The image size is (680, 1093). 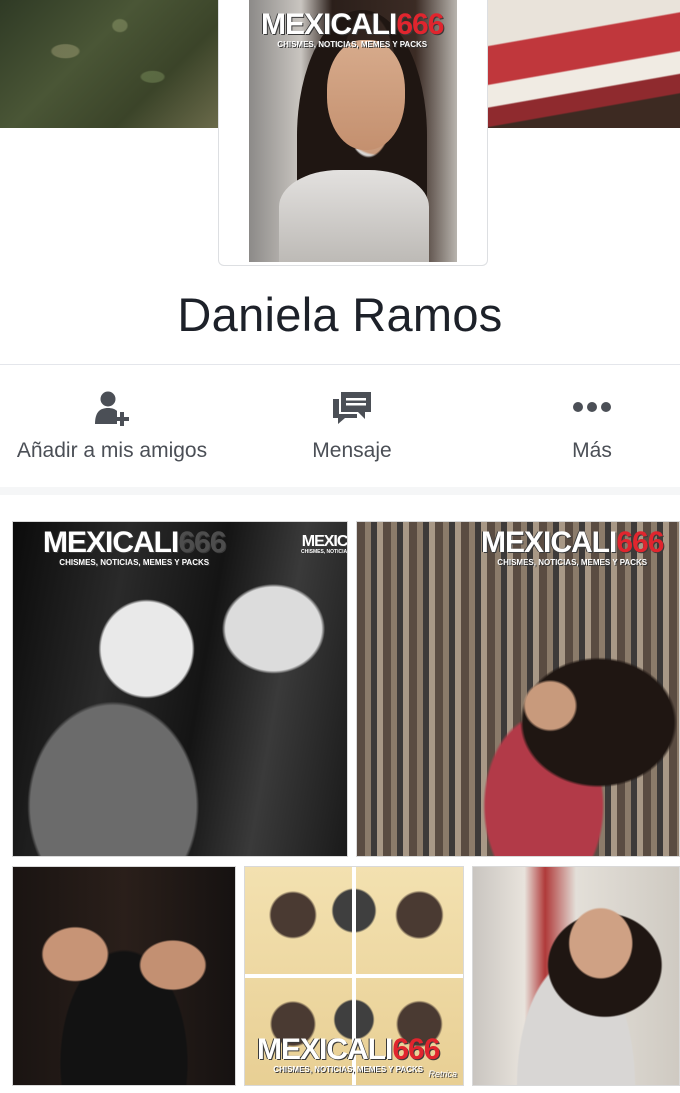 What do you see at coordinates (112, 450) in the screenshot?
I see `add-friend-label: Añadir a mis amigos` at bounding box center [112, 450].